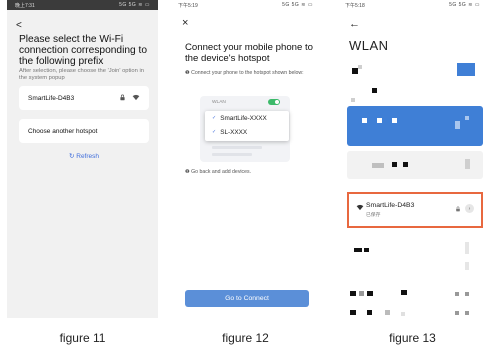  Describe the element at coordinates (274, 102) in the screenshot. I see `wlan-toggle` at that location.